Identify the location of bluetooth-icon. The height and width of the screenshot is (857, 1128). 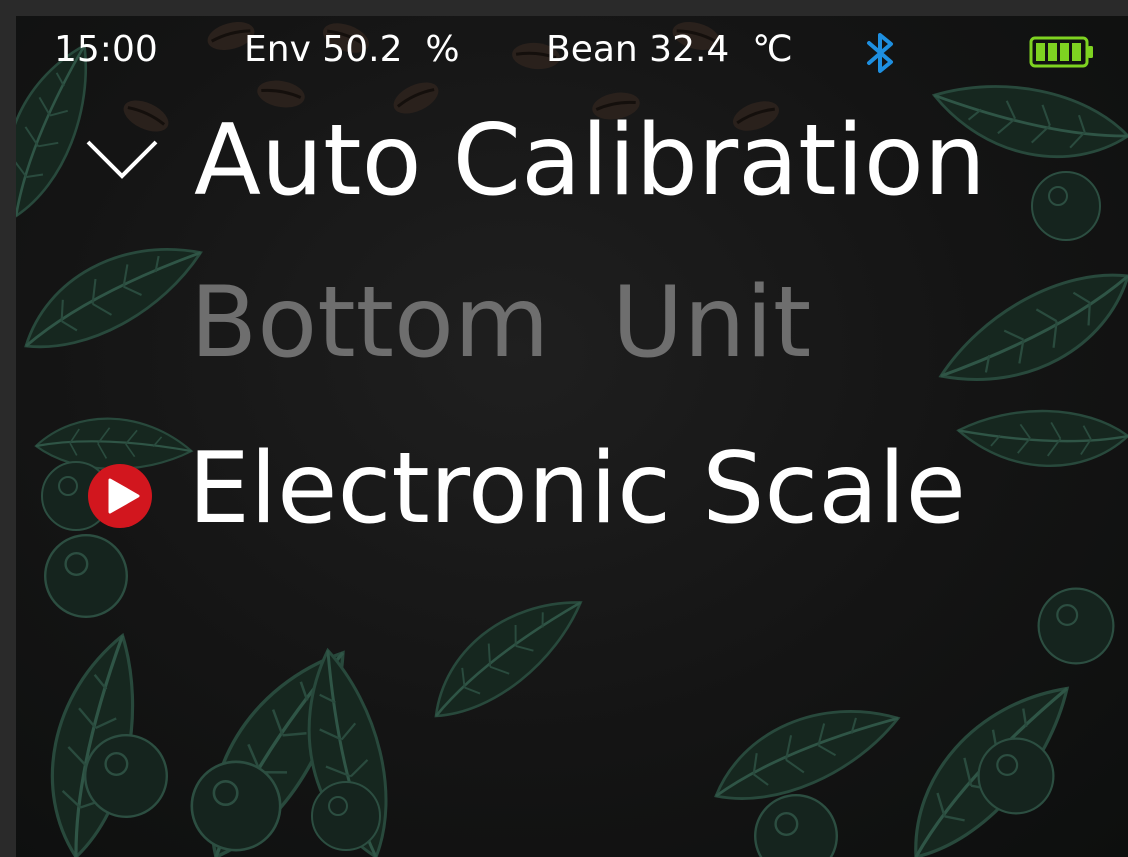
(880, 53).